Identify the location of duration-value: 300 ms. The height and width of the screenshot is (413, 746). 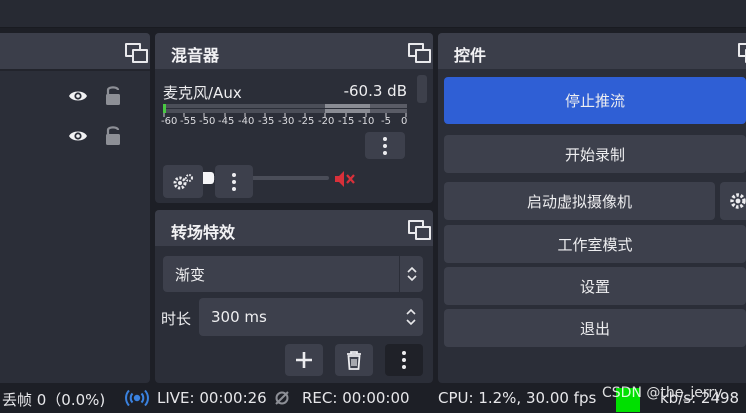
(239, 317).